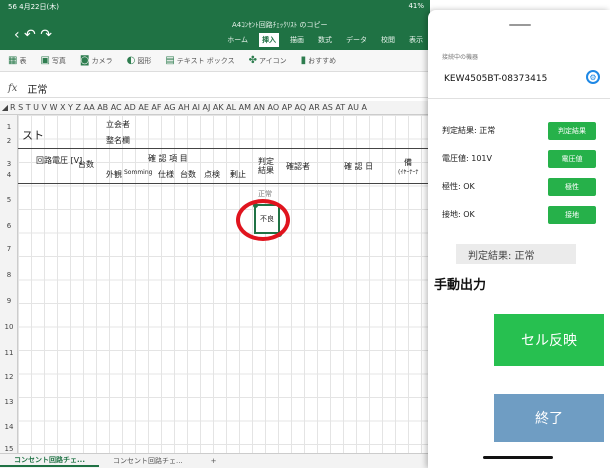 Image resolution: width=610 pixels, height=468 pixels. Describe the element at coordinates (460, 57) in the screenshot. I see `connected-device-label: 接続中の機器` at that location.